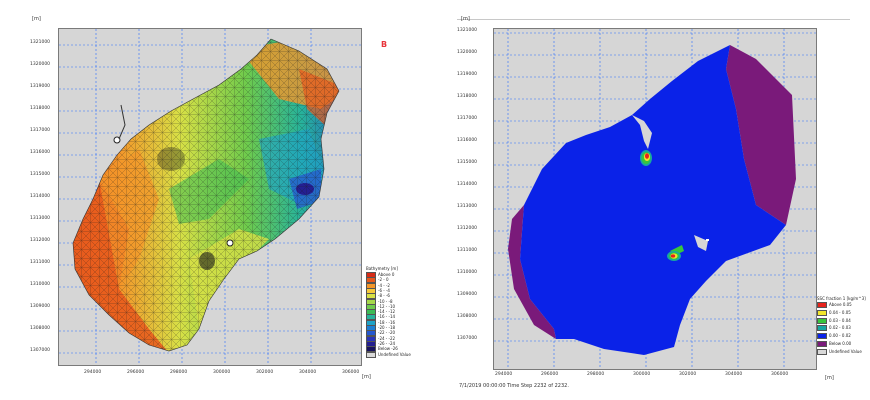 This screenshot has width=870, height=400. Describe the element at coordinates (40, 196) in the screenshot. I see `y-tick-label: 1314000` at that location.